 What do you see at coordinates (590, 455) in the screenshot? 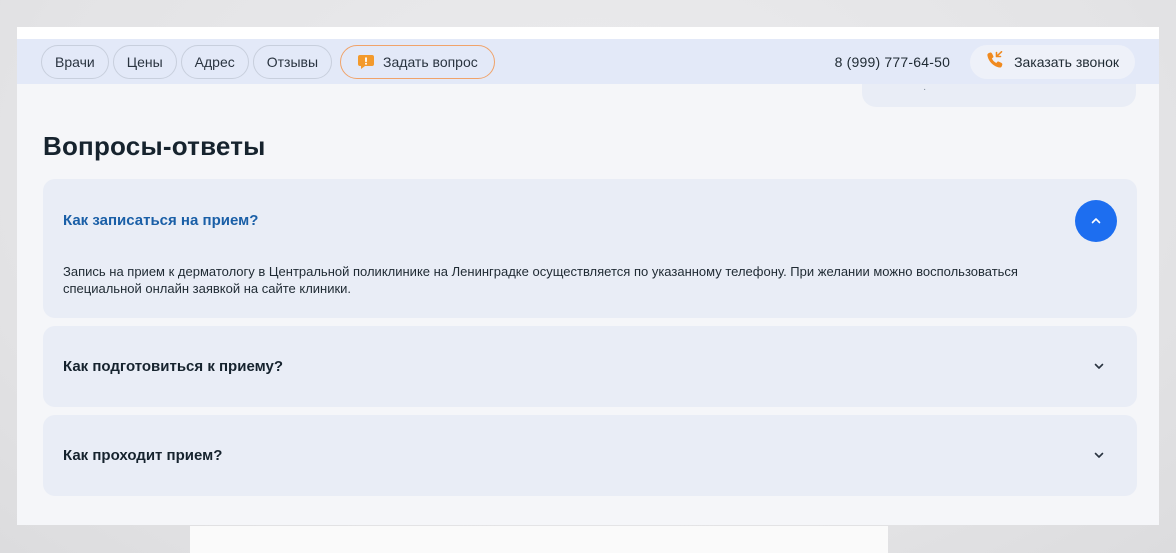
I see `faq-item: Как проходит прием?` at bounding box center [590, 455].